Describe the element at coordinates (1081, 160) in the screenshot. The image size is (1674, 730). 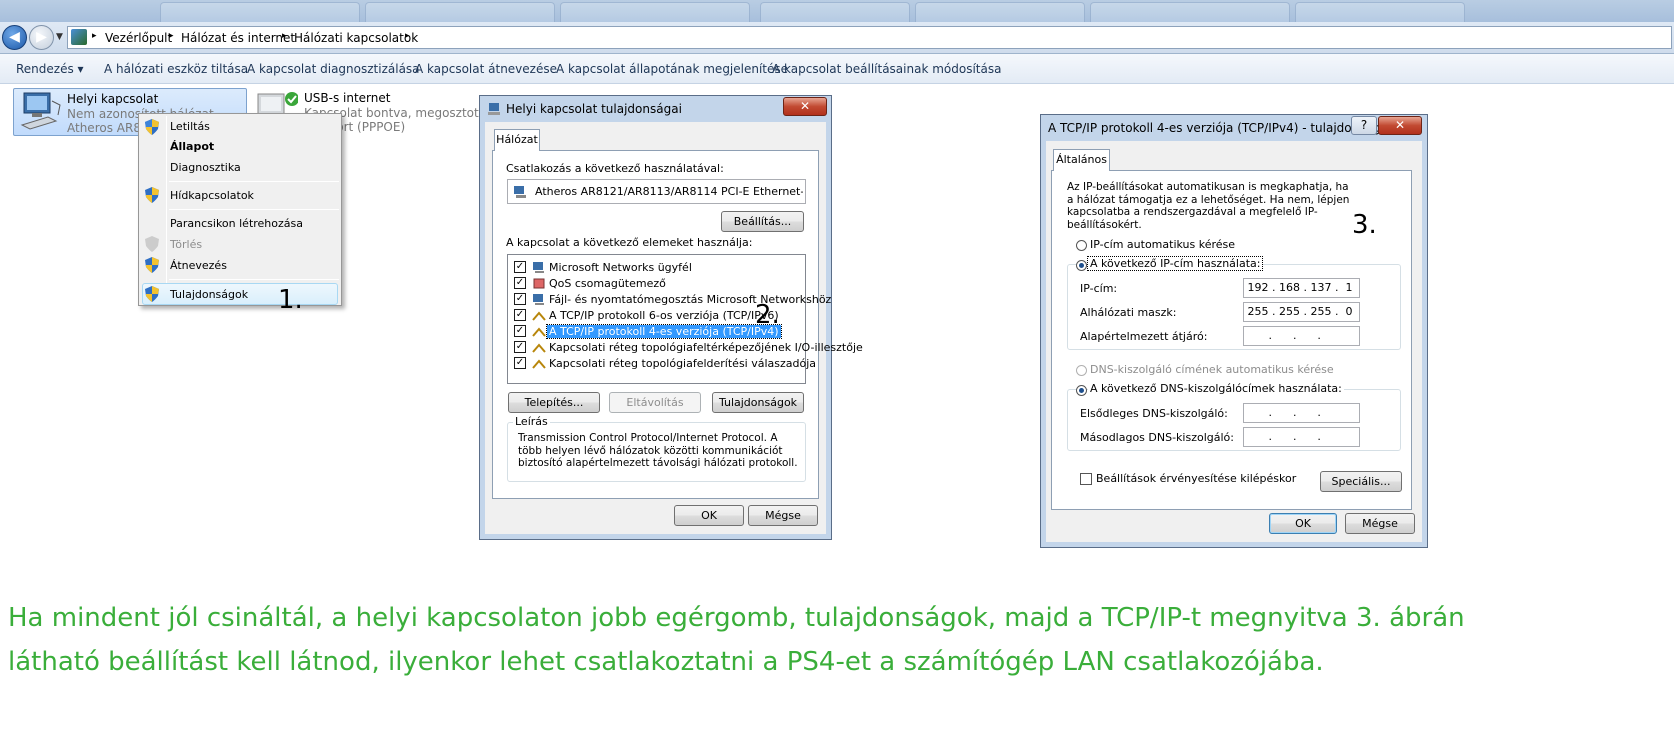
I see `tab-general: Általános` at that location.